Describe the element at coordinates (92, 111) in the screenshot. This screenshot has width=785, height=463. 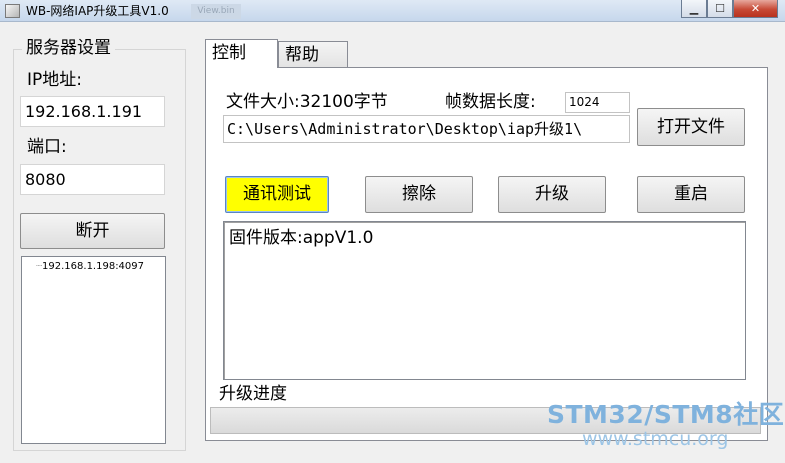
I see `ip-address-field: 192.168.1.191` at that location.